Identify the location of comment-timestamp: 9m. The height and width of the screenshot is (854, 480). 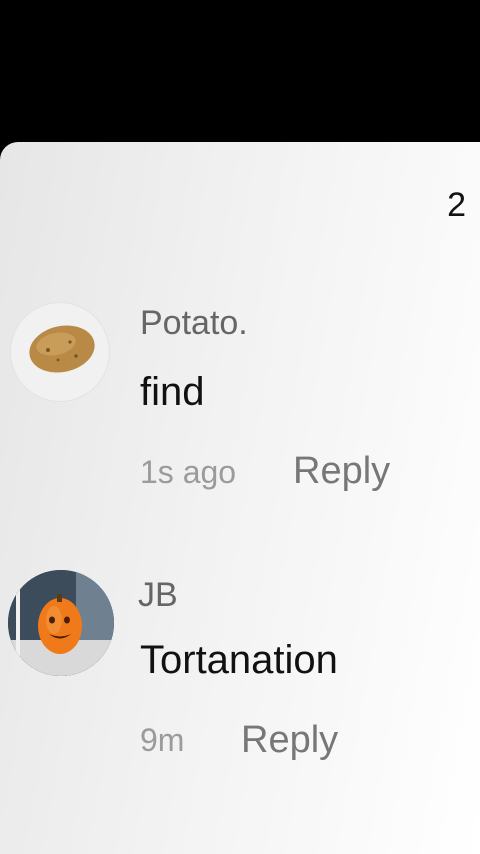
(162, 740).